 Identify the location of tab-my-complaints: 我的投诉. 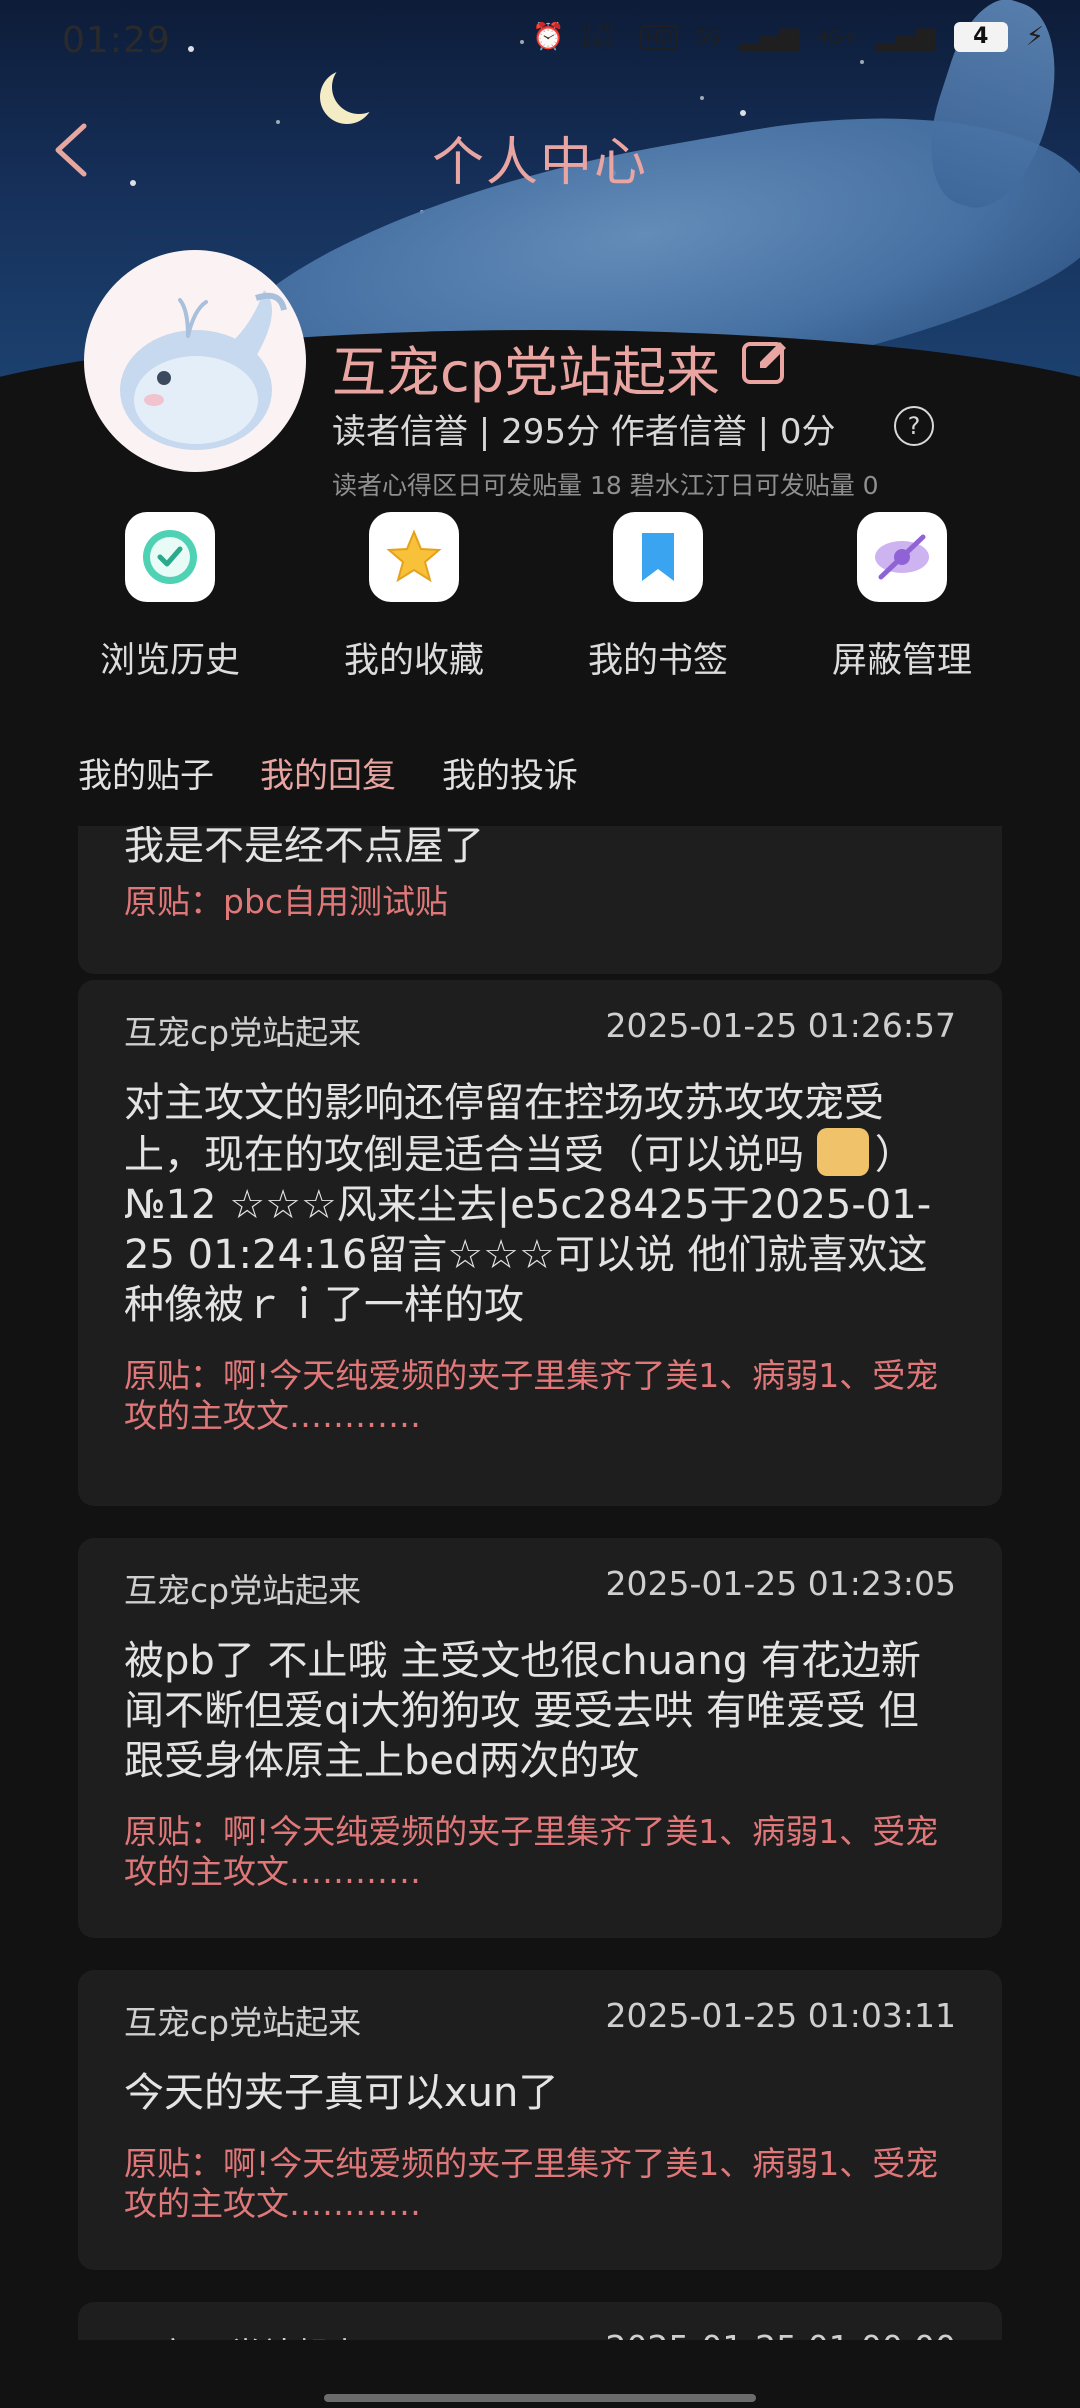
(510, 772).